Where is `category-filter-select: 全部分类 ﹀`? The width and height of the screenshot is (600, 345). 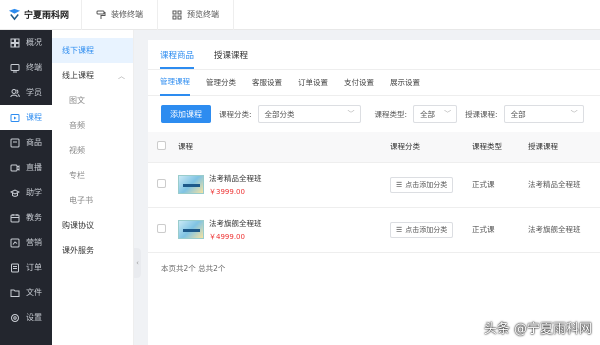
category-filter-select: 全部分类 ﹀ is located at coordinates (309, 114).